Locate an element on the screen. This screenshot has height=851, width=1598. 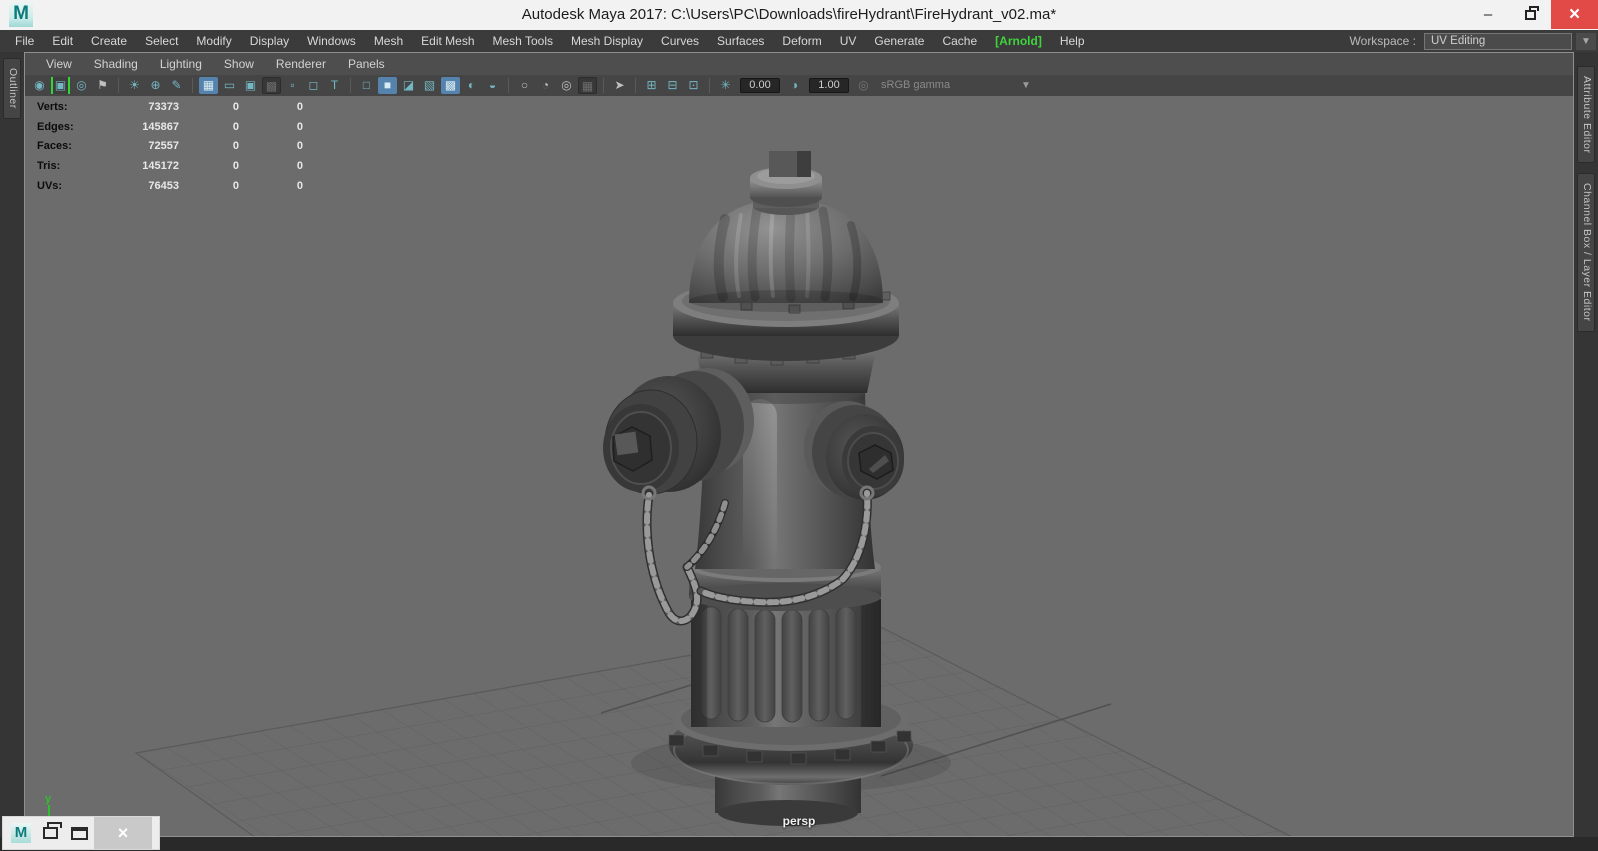
grid-toggle-icon: ▦ is located at coordinates (208, 85).